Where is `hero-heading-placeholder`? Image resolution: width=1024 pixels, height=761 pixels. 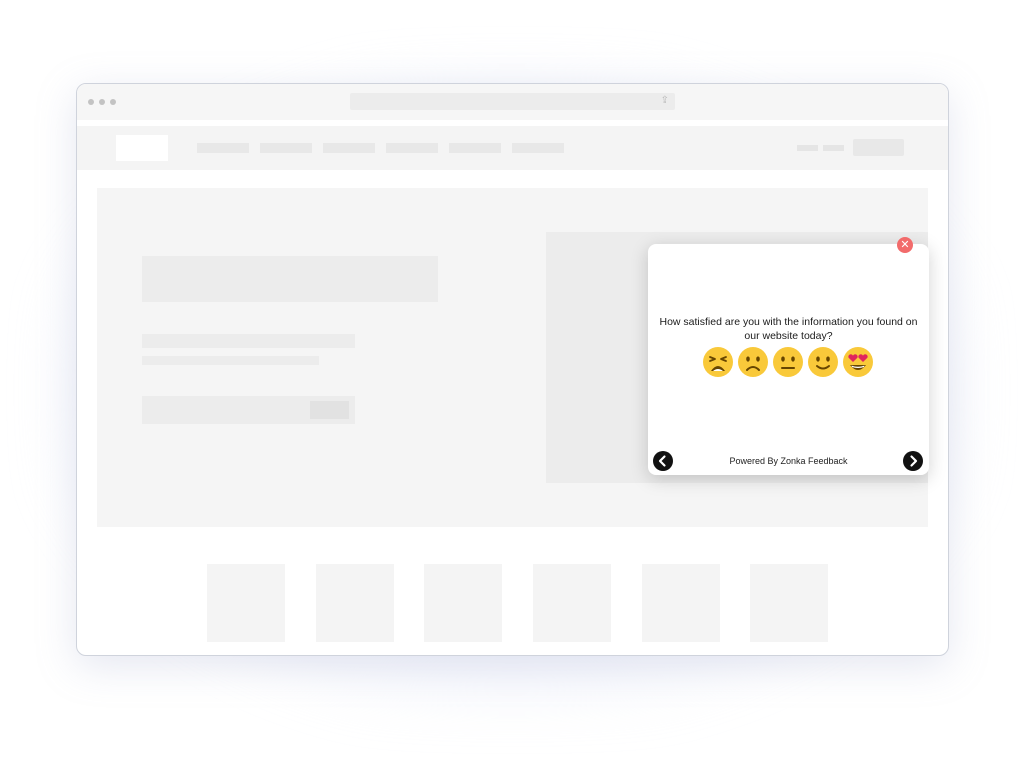 hero-heading-placeholder is located at coordinates (290, 279).